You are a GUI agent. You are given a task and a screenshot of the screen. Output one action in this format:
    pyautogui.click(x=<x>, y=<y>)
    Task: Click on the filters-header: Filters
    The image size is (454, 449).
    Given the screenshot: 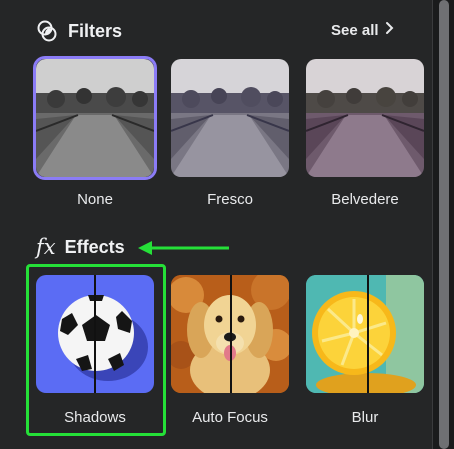 What is the action you would take?
    pyautogui.click(x=79, y=31)
    